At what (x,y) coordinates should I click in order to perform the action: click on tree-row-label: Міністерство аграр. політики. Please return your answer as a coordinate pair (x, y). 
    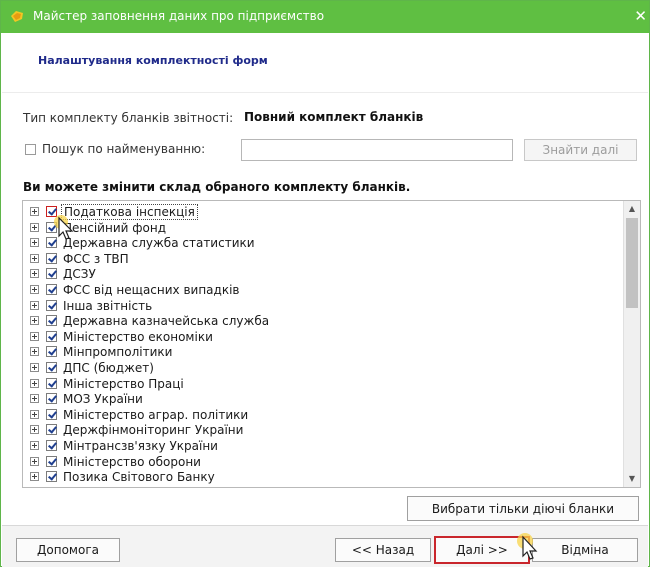
    Looking at the image, I should click on (156, 414).